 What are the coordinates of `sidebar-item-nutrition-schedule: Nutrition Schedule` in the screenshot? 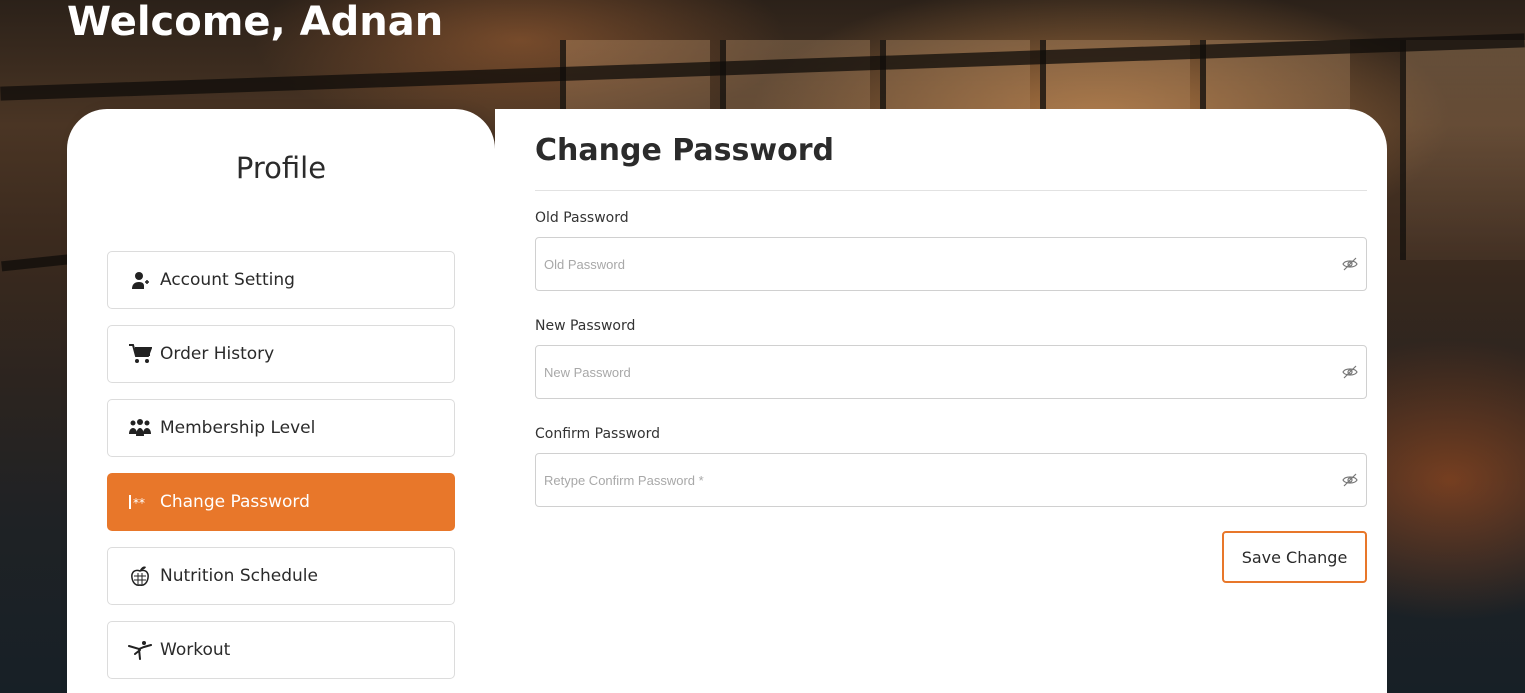 It's located at (281, 576).